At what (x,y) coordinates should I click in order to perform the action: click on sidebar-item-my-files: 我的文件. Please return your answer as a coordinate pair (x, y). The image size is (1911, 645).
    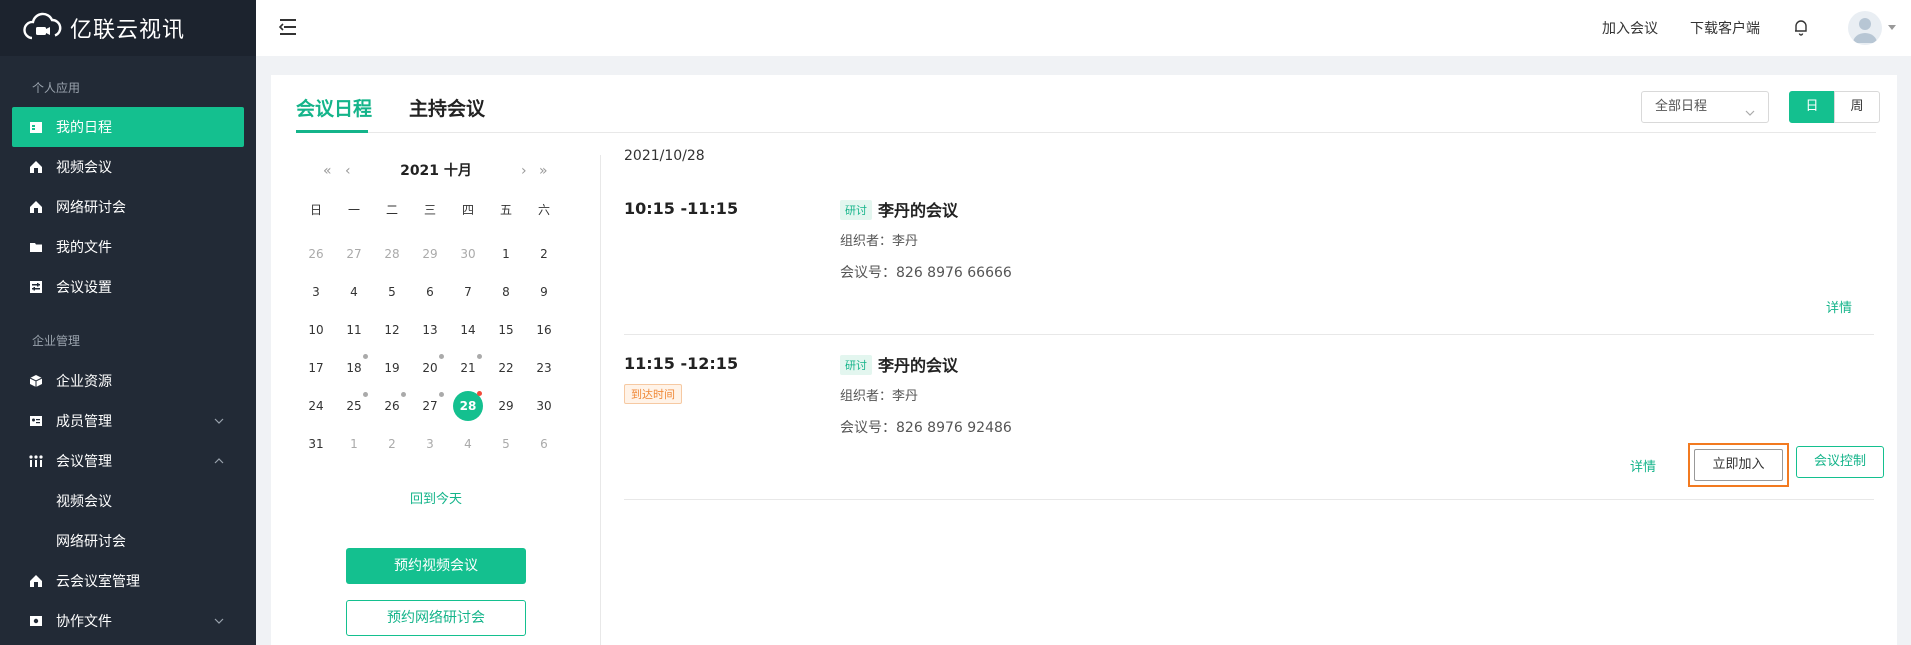
    Looking at the image, I should click on (128, 247).